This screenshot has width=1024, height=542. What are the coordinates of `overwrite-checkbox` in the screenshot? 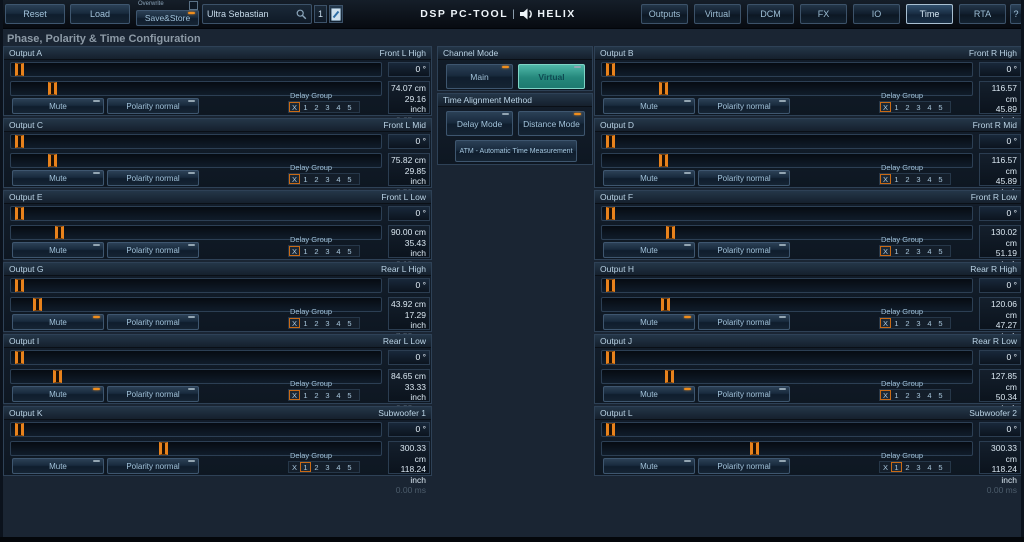 It's located at (193, 5).